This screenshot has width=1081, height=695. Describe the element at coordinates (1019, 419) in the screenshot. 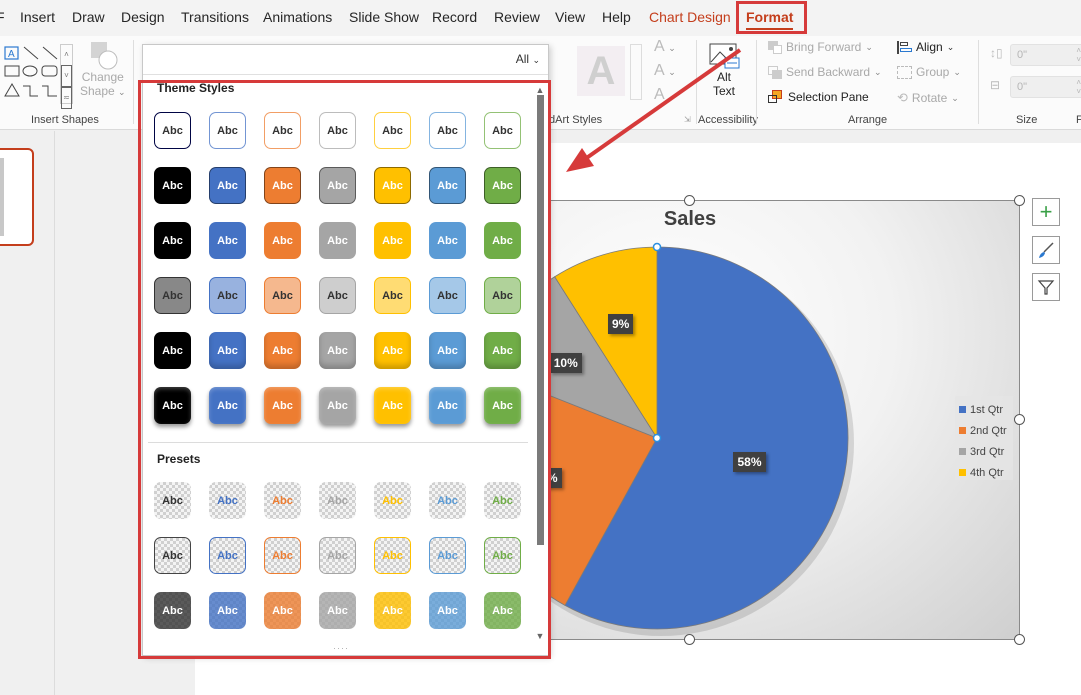

I see `resize-handle-right` at that location.